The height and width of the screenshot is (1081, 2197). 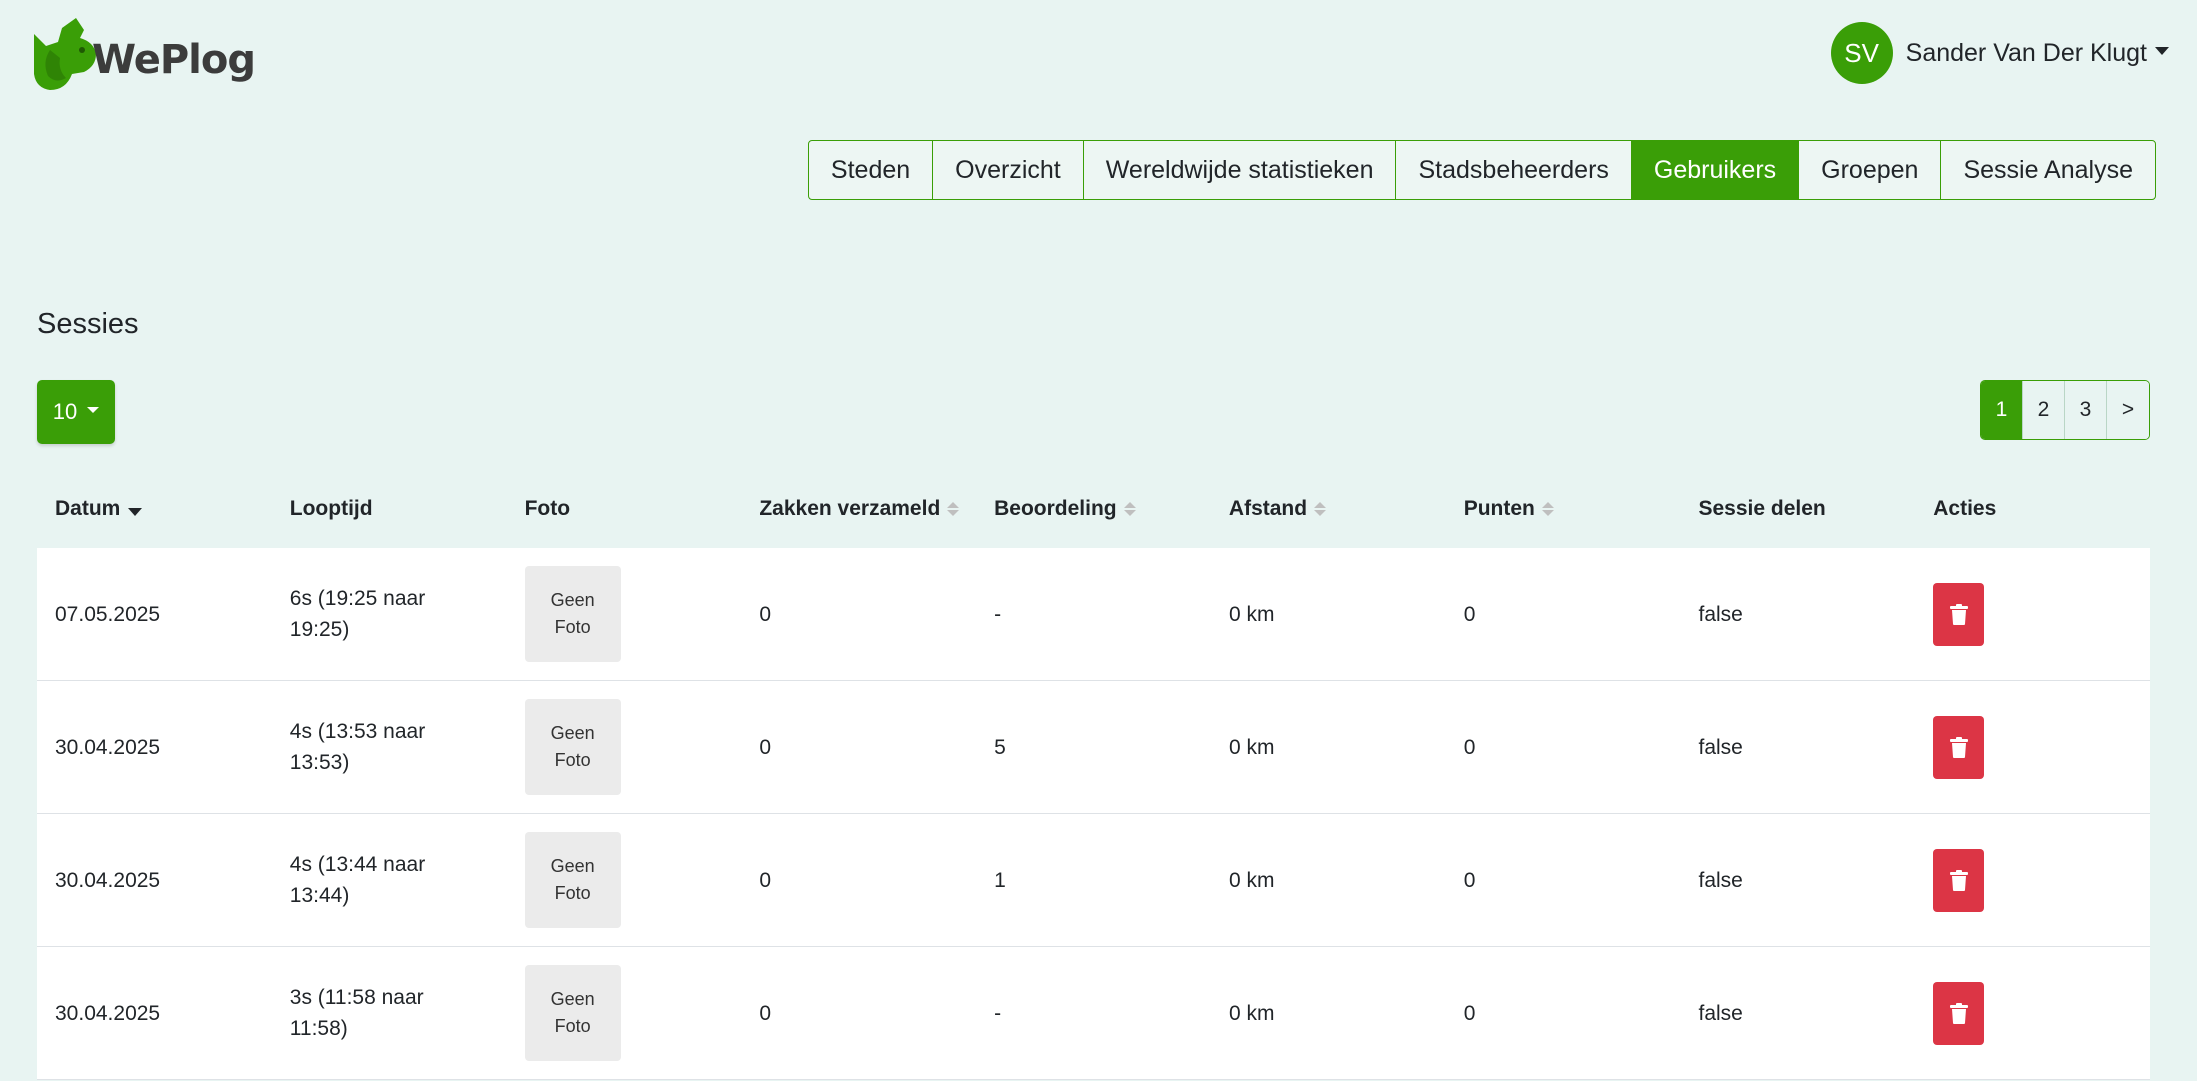 What do you see at coordinates (135, 512) in the screenshot?
I see `sort-desc-icon` at bounding box center [135, 512].